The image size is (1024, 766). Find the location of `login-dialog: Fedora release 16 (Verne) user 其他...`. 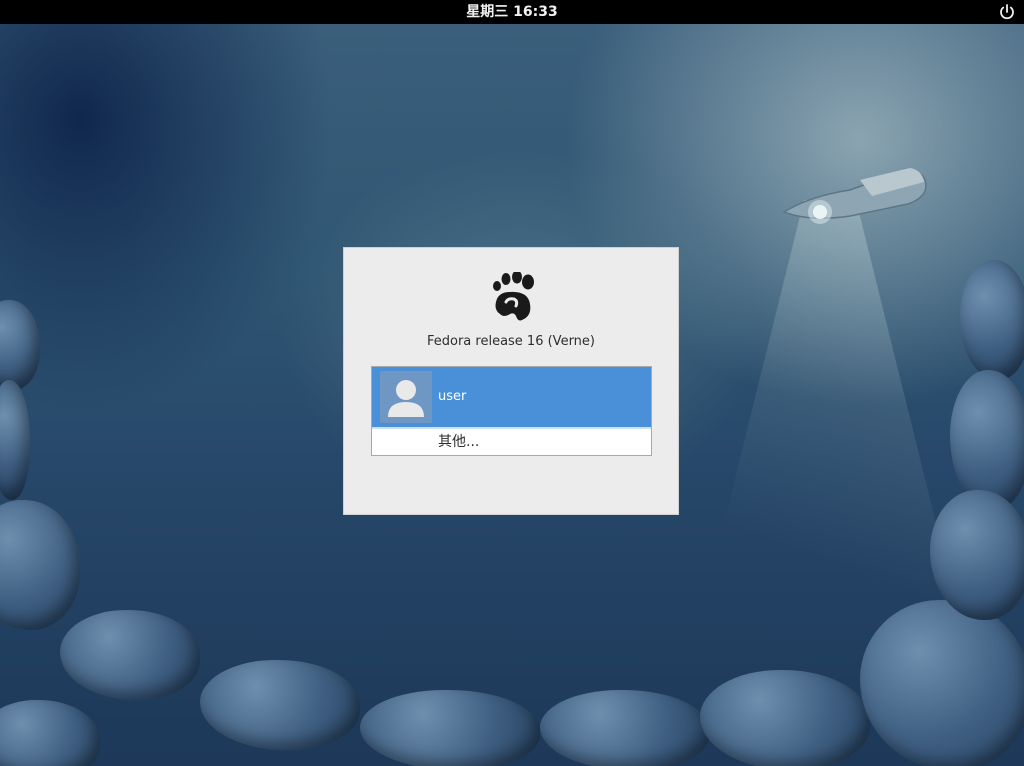

login-dialog: Fedora release 16 (Verne) user 其他... is located at coordinates (511, 381).